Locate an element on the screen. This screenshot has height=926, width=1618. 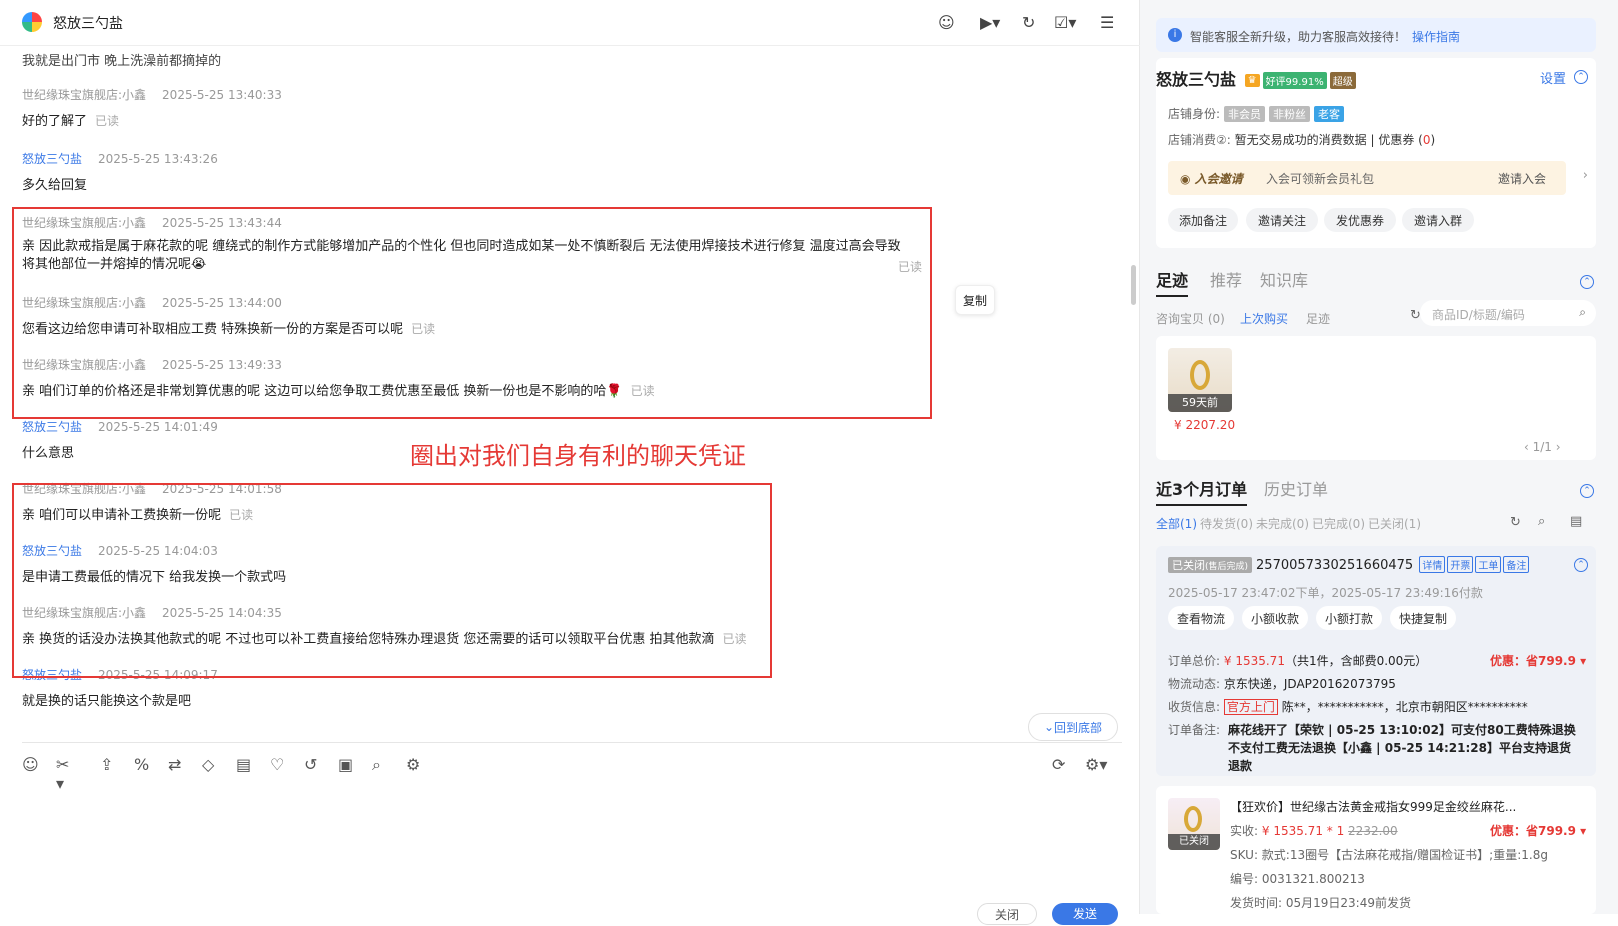
subtab-footprint: 足迹 is located at coordinates (1318, 318).